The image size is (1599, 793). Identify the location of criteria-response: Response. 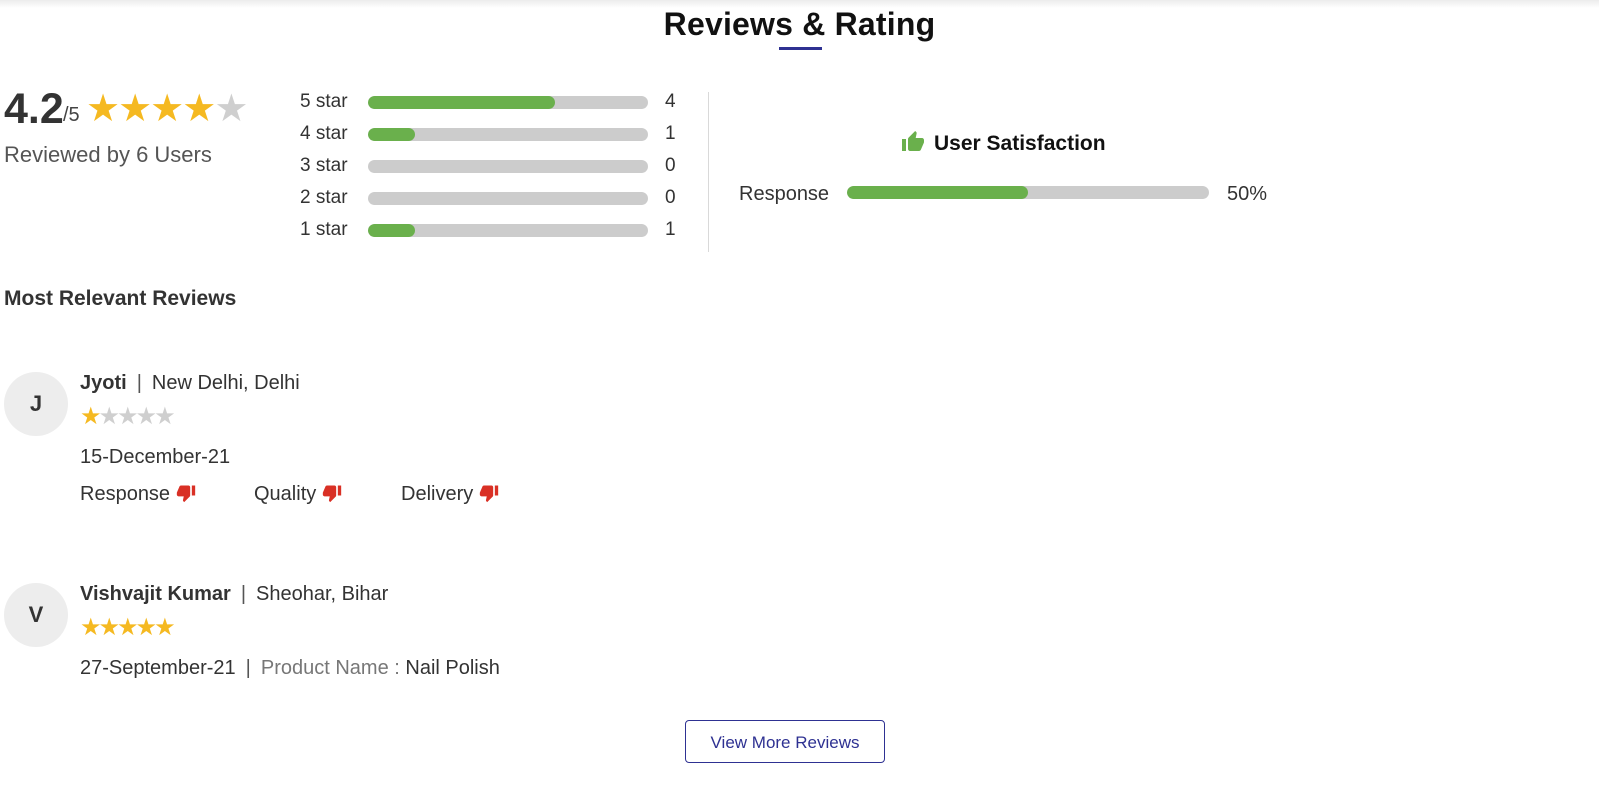
(138, 495).